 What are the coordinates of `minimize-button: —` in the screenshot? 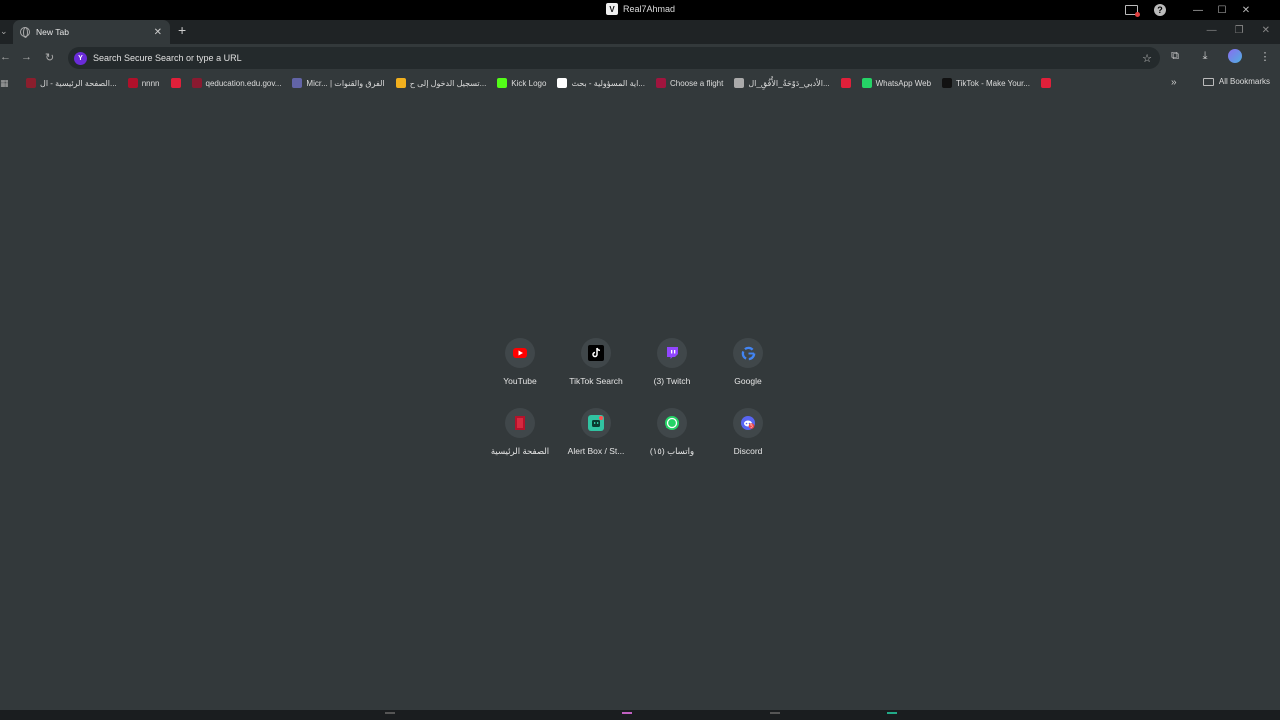 It's located at (1198, 10).